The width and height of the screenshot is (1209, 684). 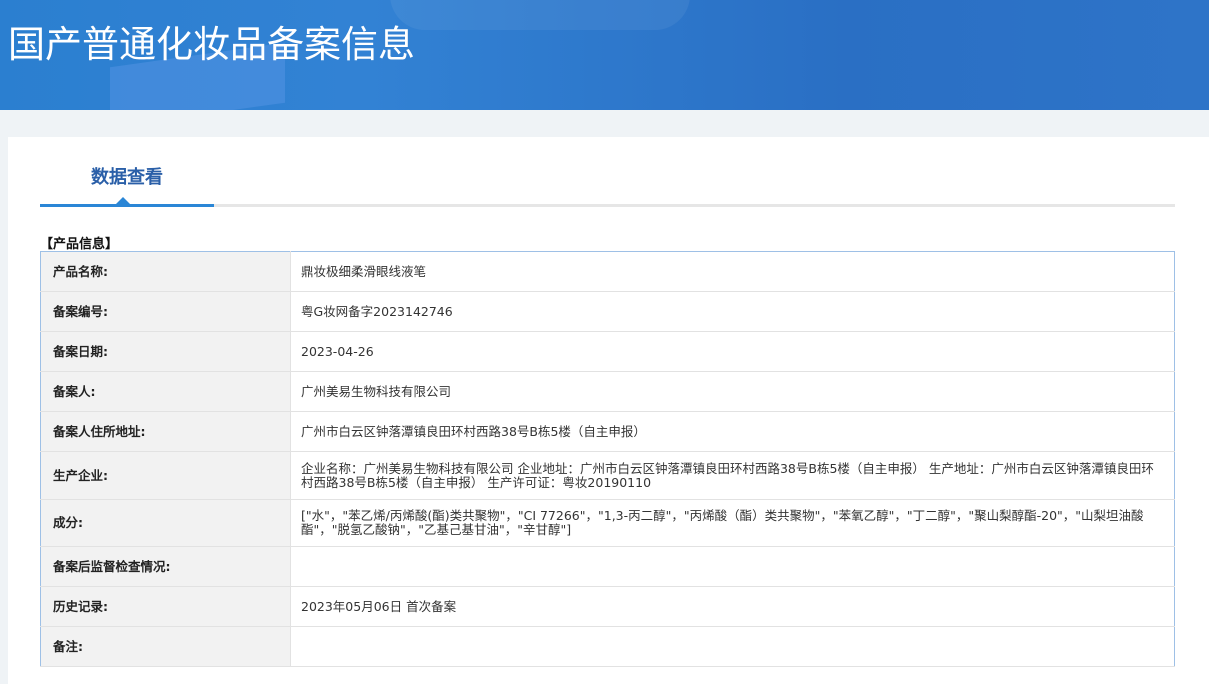 I want to click on table-row: 备案人住所地址: 广州市白云区钟落潭镇良田环村西路38号B栋5楼（自主申报）, so click(x=607, y=431).